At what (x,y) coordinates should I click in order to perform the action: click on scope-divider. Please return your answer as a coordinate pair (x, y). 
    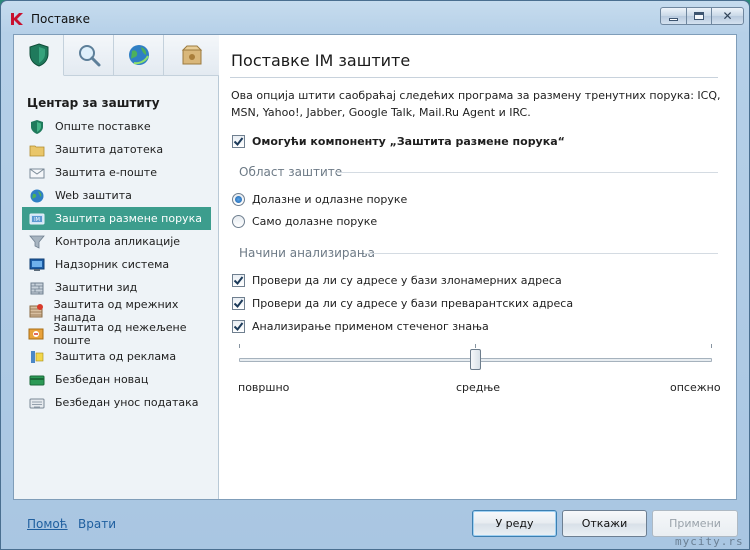
    Looking at the image, I should click on (527, 172).